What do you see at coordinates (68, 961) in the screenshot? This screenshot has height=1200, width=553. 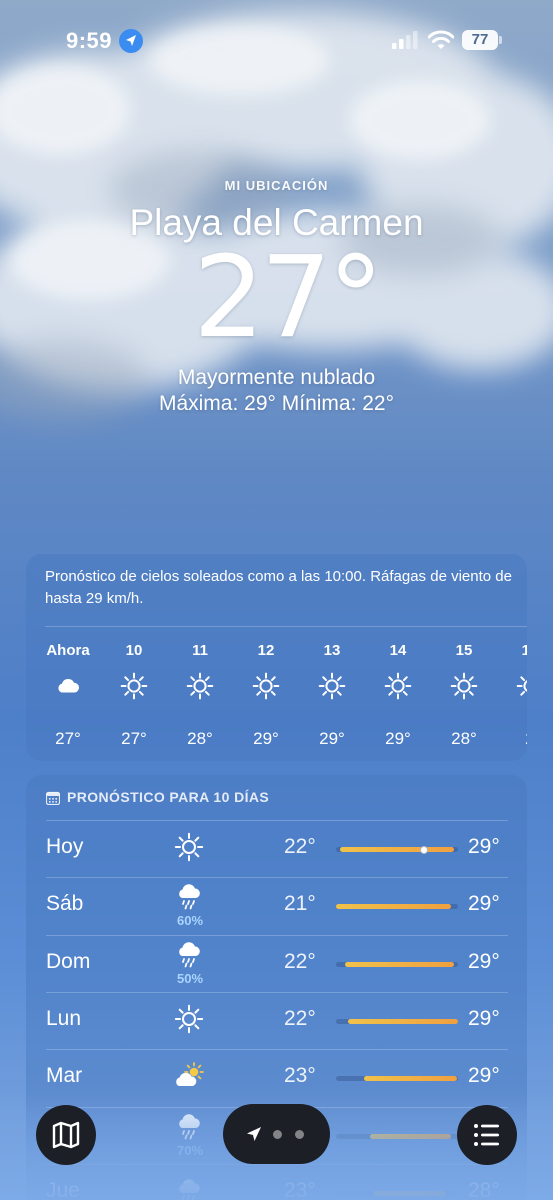 I see `day-name: Dom` at bounding box center [68, 961].